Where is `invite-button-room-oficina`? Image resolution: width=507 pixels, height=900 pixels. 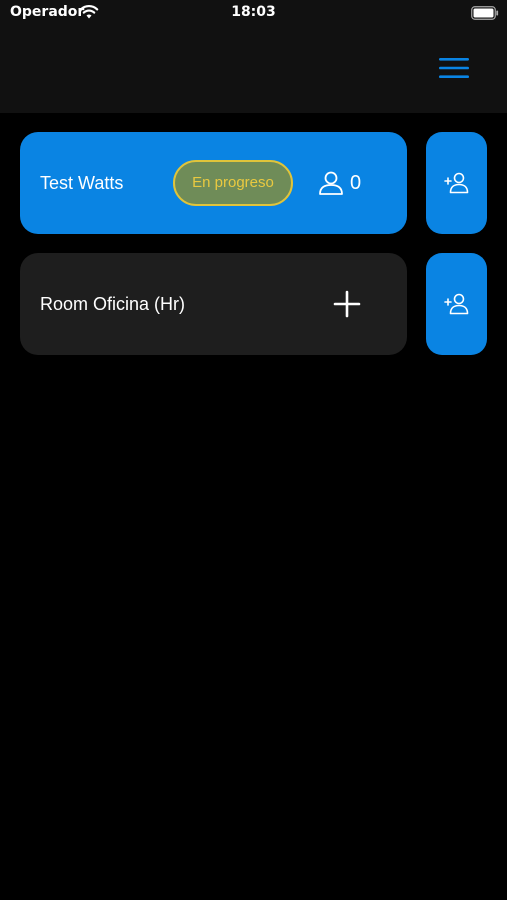 invite-button-room-oficina is located at coordinates (456, 304).